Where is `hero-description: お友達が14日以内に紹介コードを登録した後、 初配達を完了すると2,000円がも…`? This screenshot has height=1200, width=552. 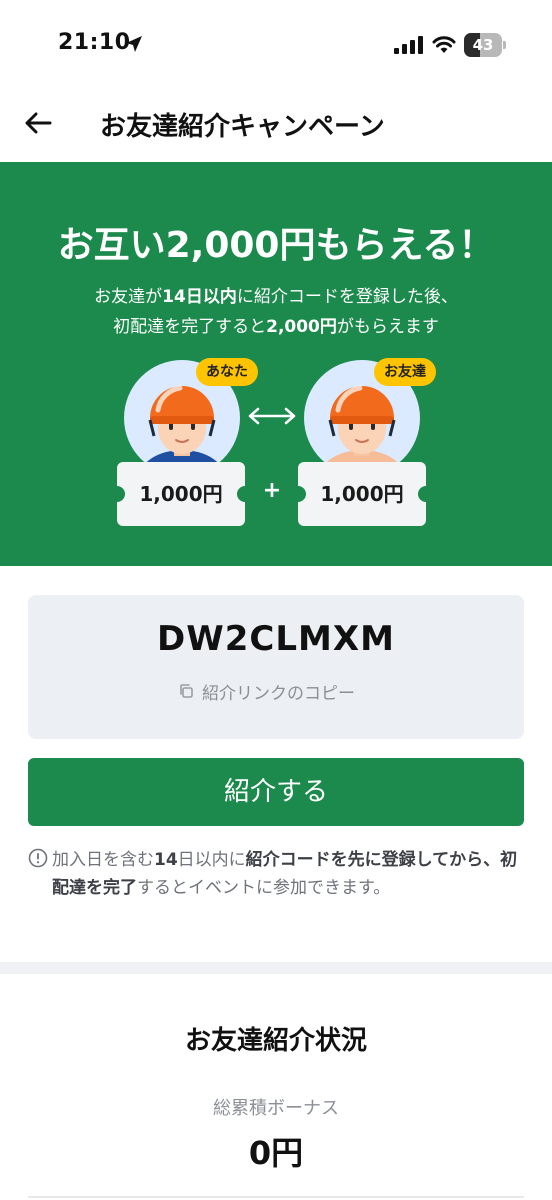
hero-description: お友達が14日以内に紹介コードを登録した後、 初配達を完了すると2,000円がも… is located at coordinates (276, 312).